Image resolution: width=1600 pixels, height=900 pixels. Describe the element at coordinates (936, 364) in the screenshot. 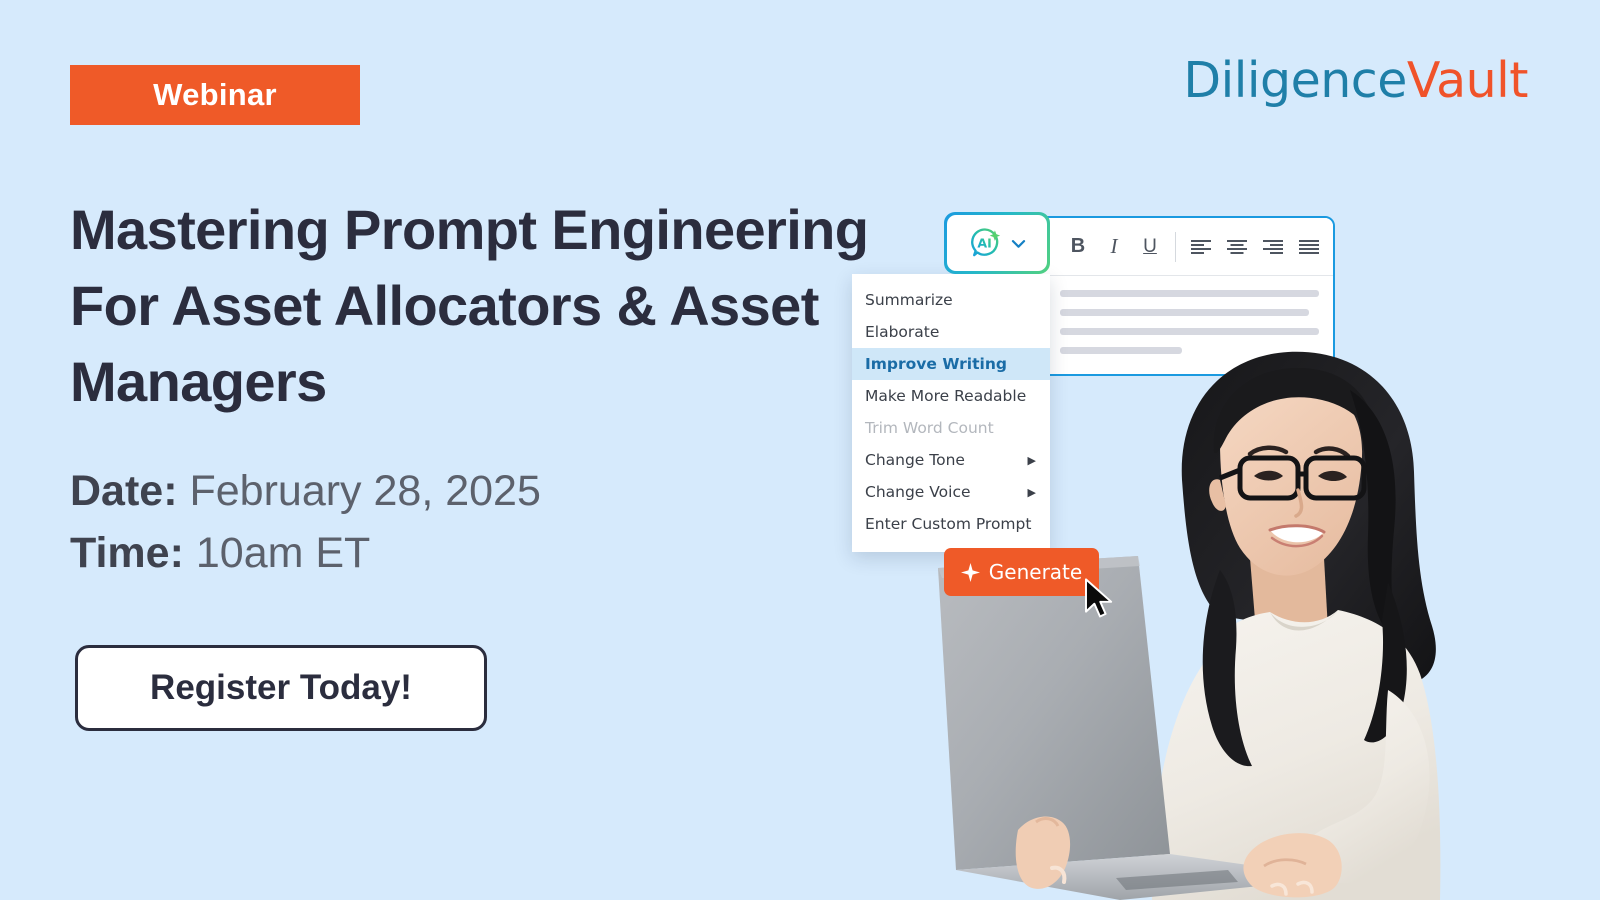

I see `menu-item-label: Improve Writing` at that location.